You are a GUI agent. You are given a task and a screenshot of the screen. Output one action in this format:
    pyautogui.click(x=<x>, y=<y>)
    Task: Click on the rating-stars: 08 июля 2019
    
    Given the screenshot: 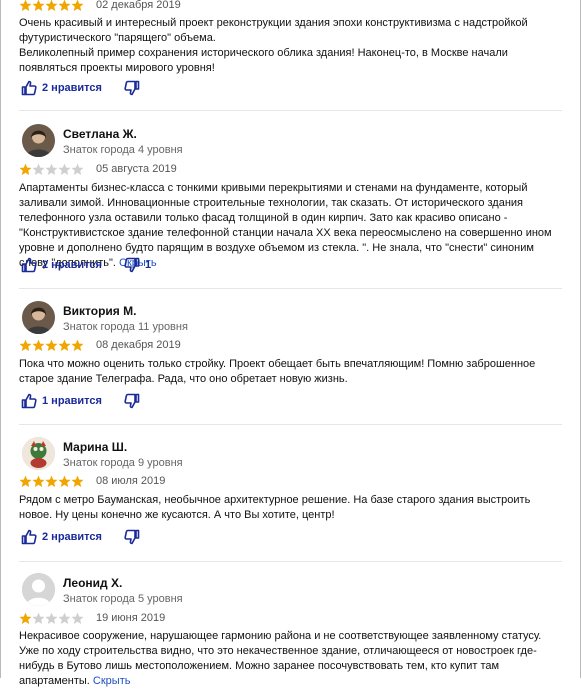 What is the action you would take?
    pyautogui.click(x=92, y=481)
    